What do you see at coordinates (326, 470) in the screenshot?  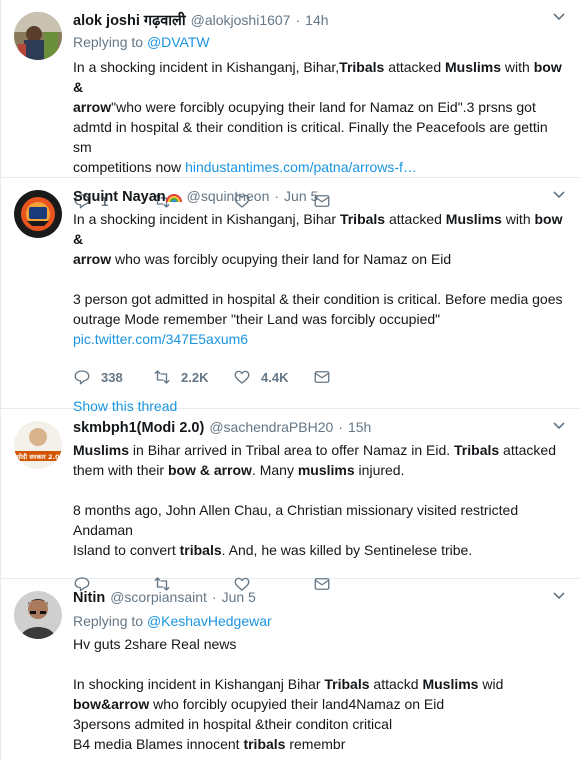 I see `text: muslims` at bounding box center [326, 470].